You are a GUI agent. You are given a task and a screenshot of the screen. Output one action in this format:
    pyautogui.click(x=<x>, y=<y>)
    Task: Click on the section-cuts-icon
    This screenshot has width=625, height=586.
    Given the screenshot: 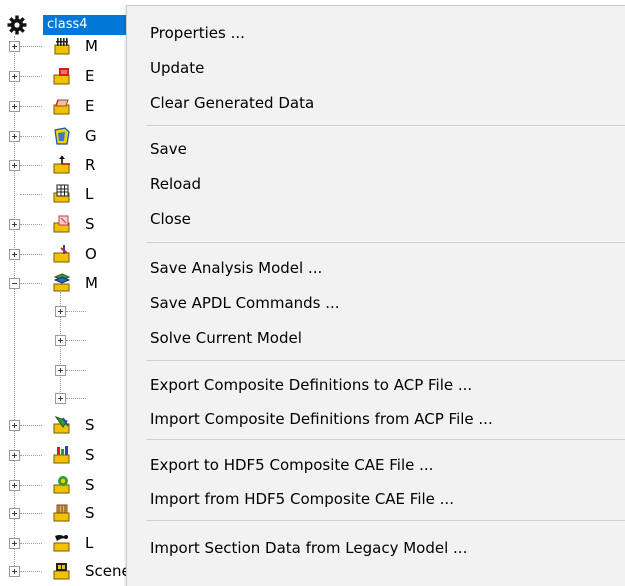 What is the action you would take?
    pyautogui.click(x=61, y=455)
    